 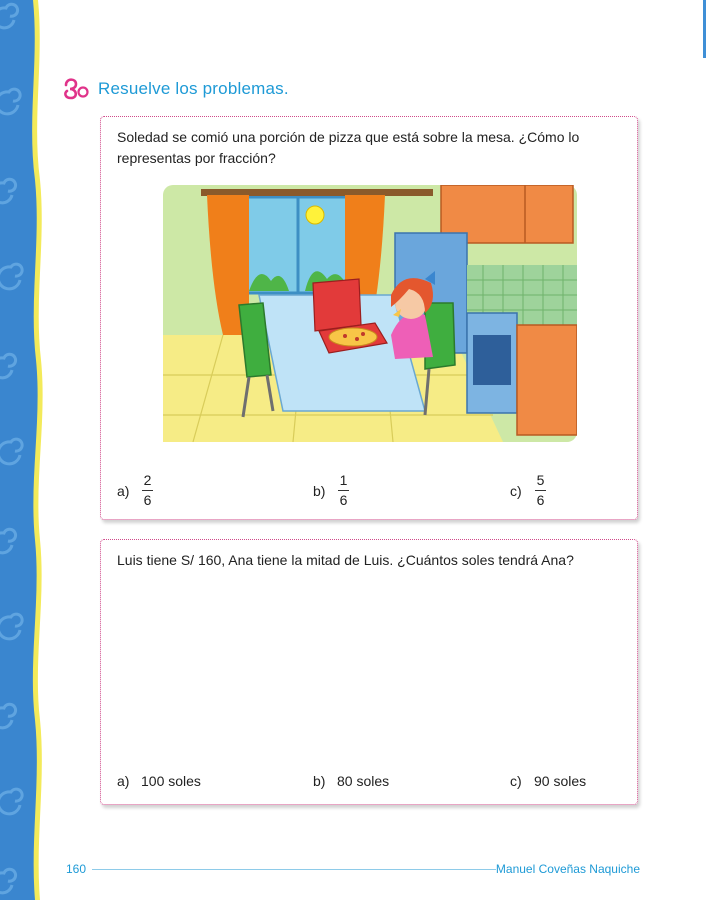 What do you see at coordinates (147, 480) in the screenshot?
I see `numerator: 2` at bounding box center [147, 480].